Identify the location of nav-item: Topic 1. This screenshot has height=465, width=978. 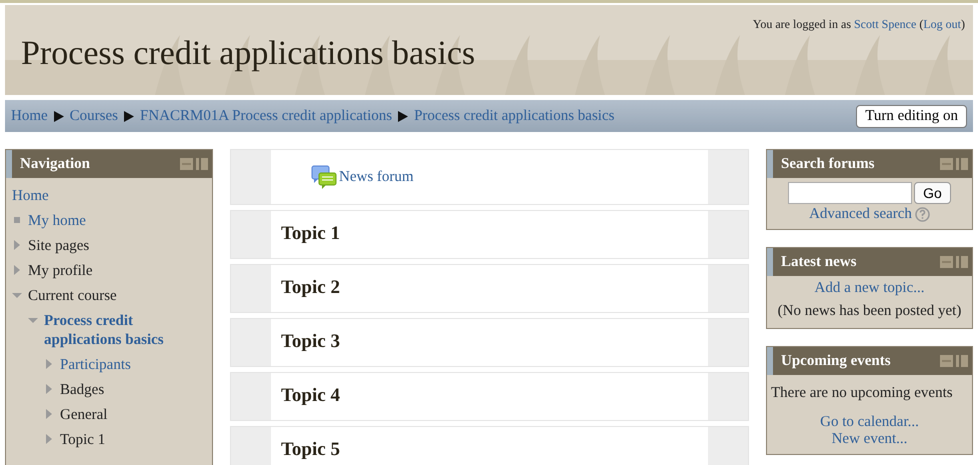
(83, 440).